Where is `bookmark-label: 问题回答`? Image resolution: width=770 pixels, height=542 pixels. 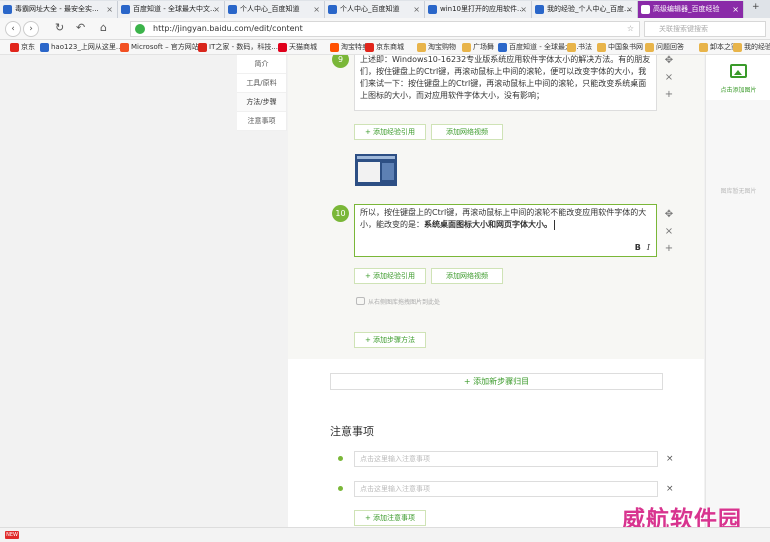
bookmark-label: 问题回答 is located at coordinates (670, 47).